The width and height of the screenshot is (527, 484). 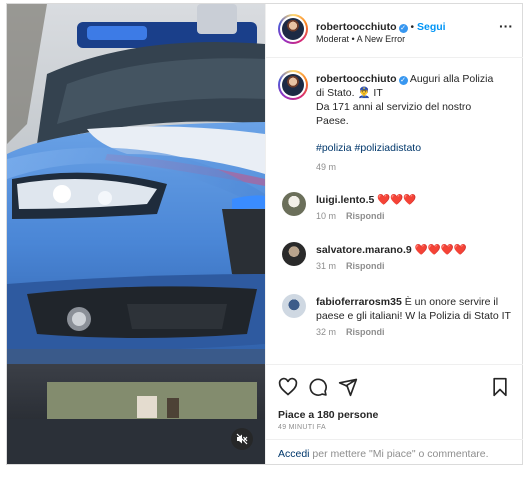 I want to click on muted-icon, so click(x=242, y=439).